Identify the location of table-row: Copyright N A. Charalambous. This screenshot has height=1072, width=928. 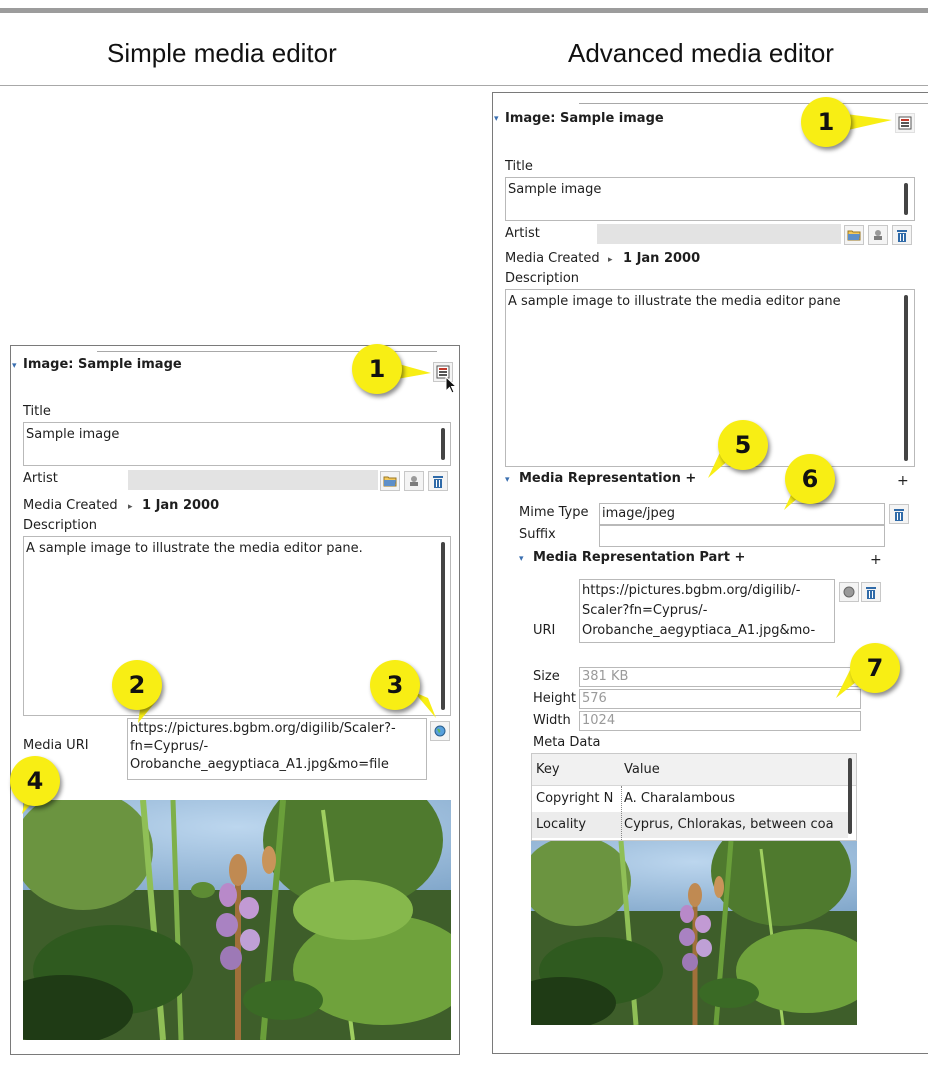
(690, 799).